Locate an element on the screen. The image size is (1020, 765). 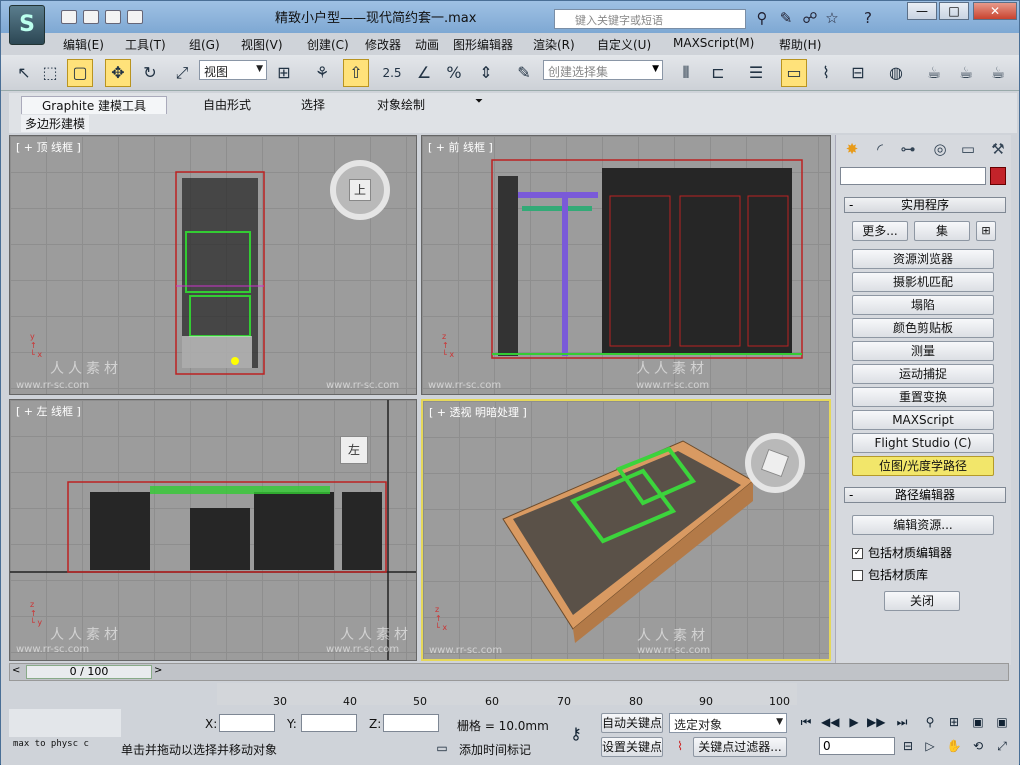
auto-key-button: 自动关键点 is located at coordinates (632, 723).